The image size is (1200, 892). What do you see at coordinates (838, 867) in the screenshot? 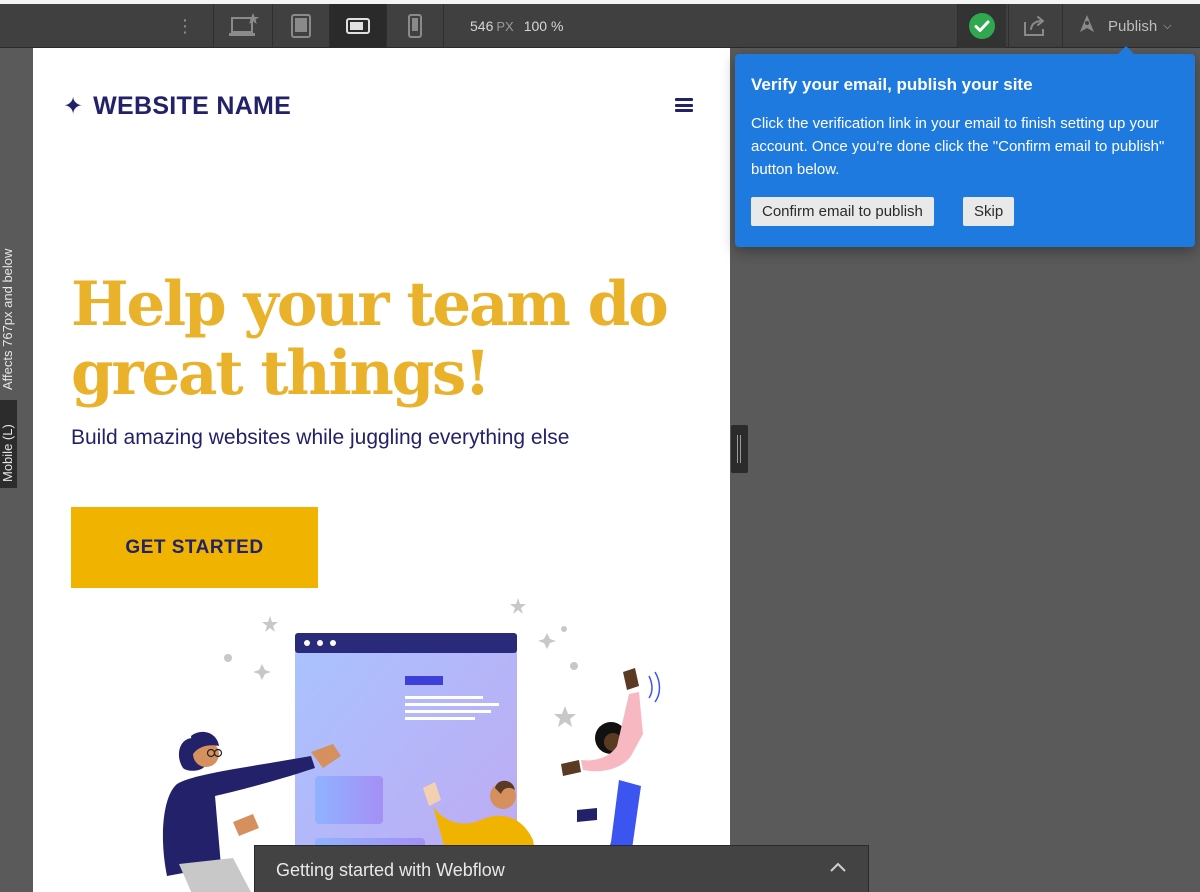
I see `chevron-up-icon` at bounding box center [838, 867].